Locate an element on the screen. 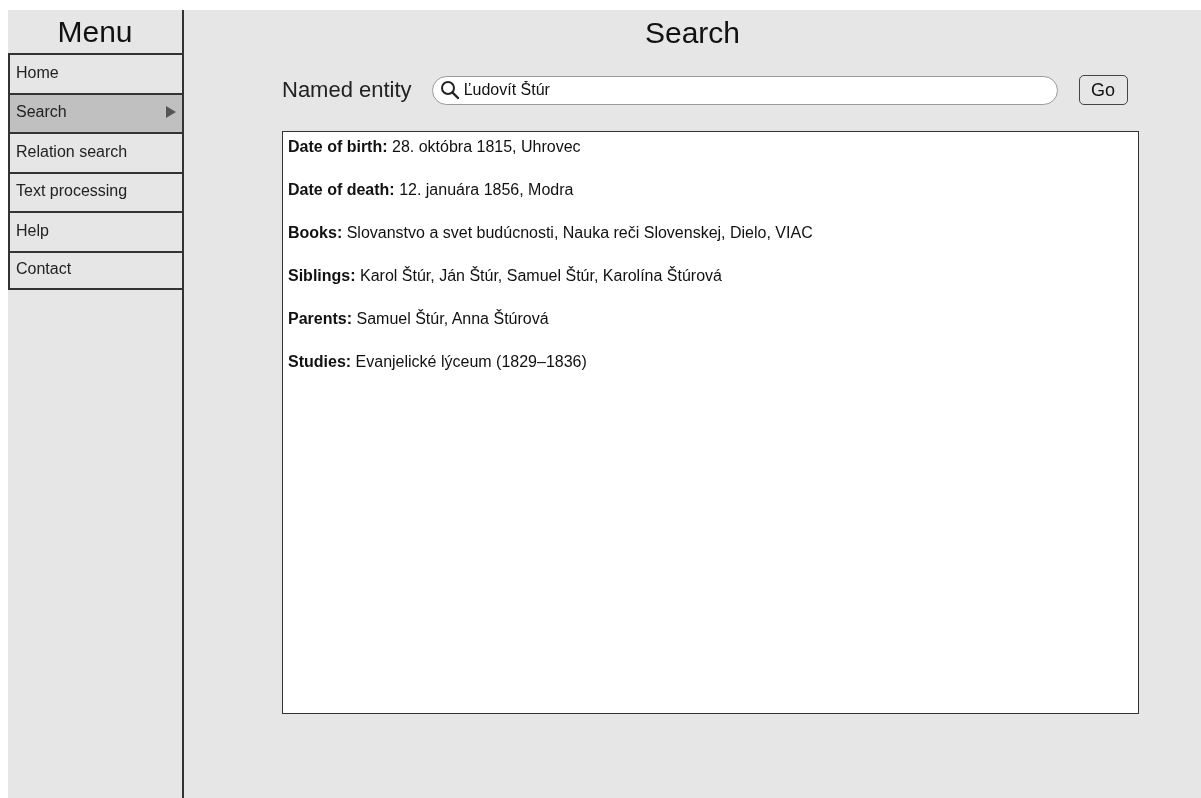 This screenshot has width=1201, height=798. result-line: Studies: Evanjelické lýceum (1829–1836) is located at coordinates (438, 362).